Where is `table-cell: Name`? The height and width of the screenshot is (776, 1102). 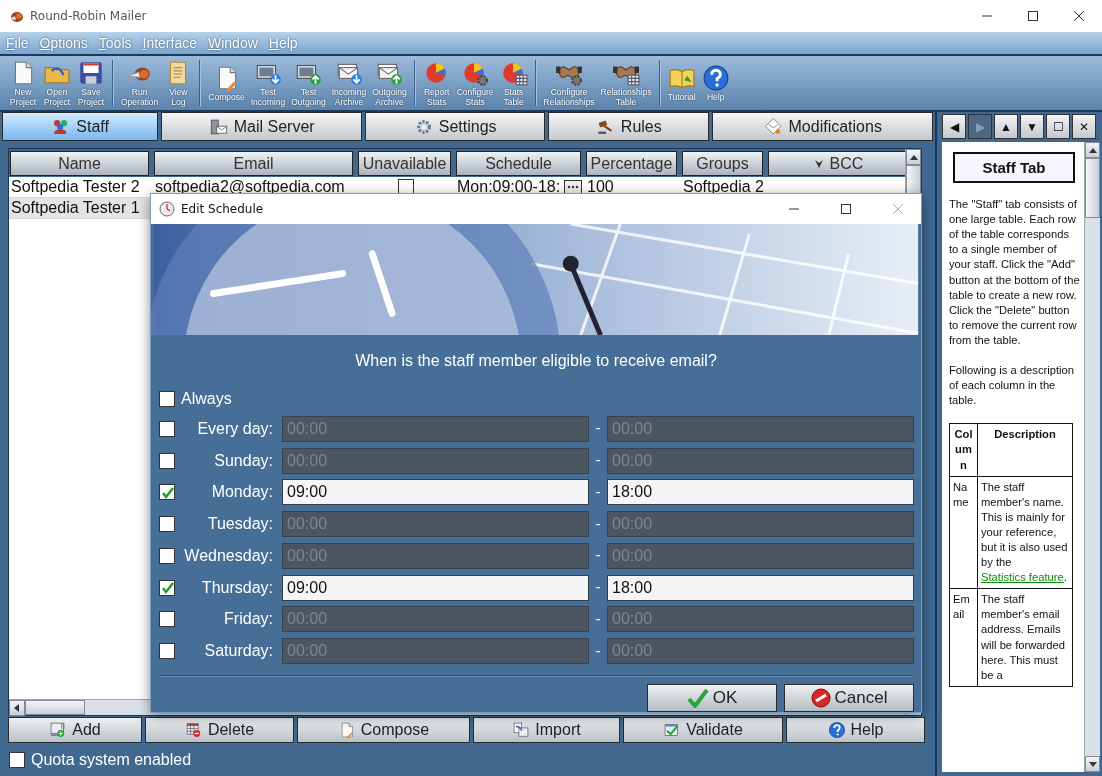
table-cell: Name is located at coordinates (963, 532).